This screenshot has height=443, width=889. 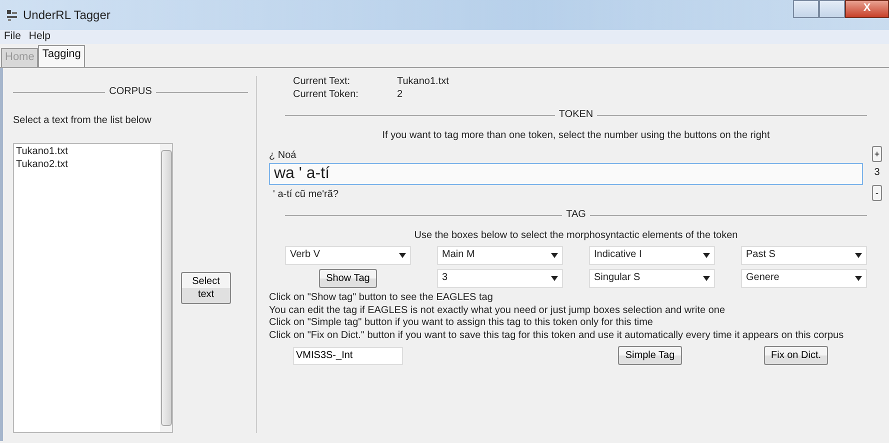 I want to click on increment-button: +, so click(x=877, y=154).